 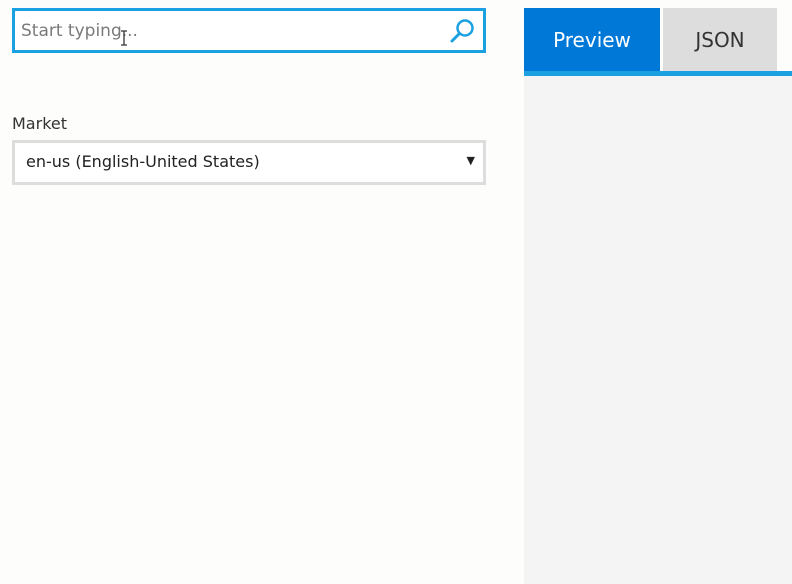 I want to click on search-box, so click(x=249, y=30).